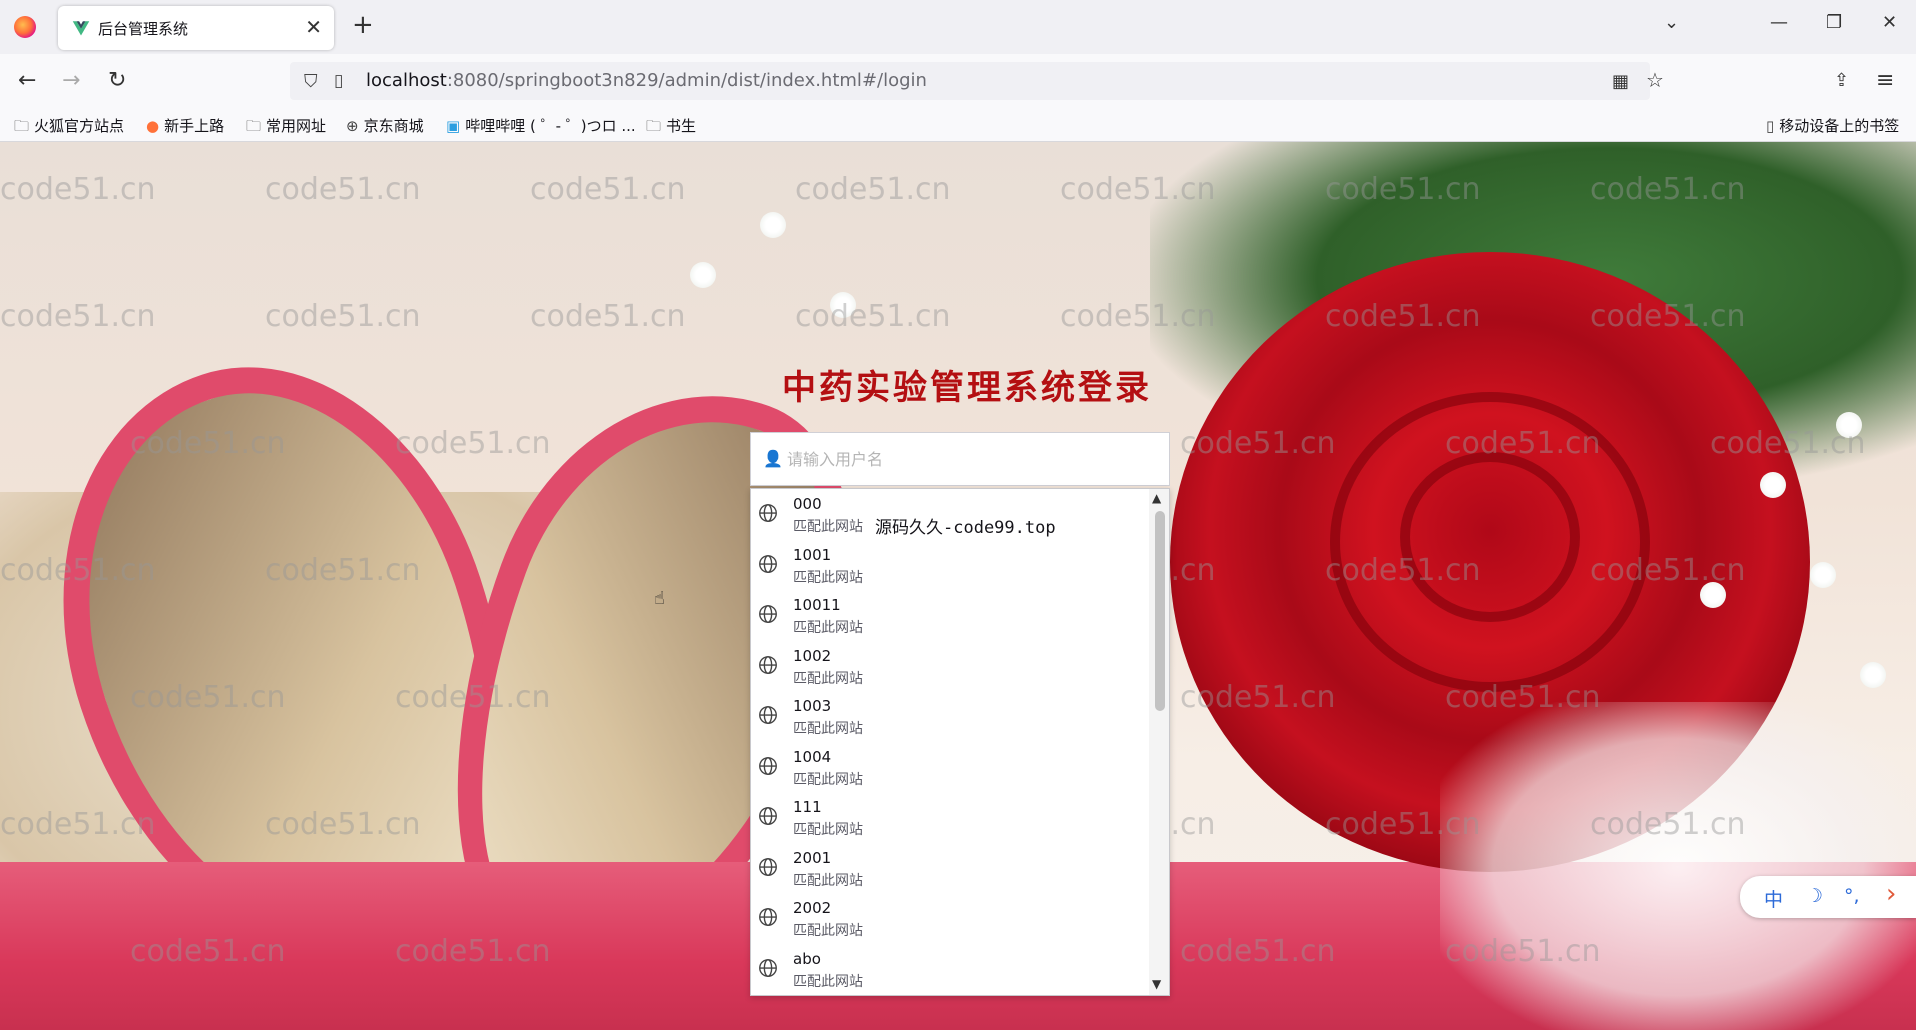 The height and width of the screenshot is (1030, 1916). What do you see at coordinates (949, 817) in the screenshot?
I see `autocomplete-item: 111 匹配此网站` at bounding box center [949, 817].